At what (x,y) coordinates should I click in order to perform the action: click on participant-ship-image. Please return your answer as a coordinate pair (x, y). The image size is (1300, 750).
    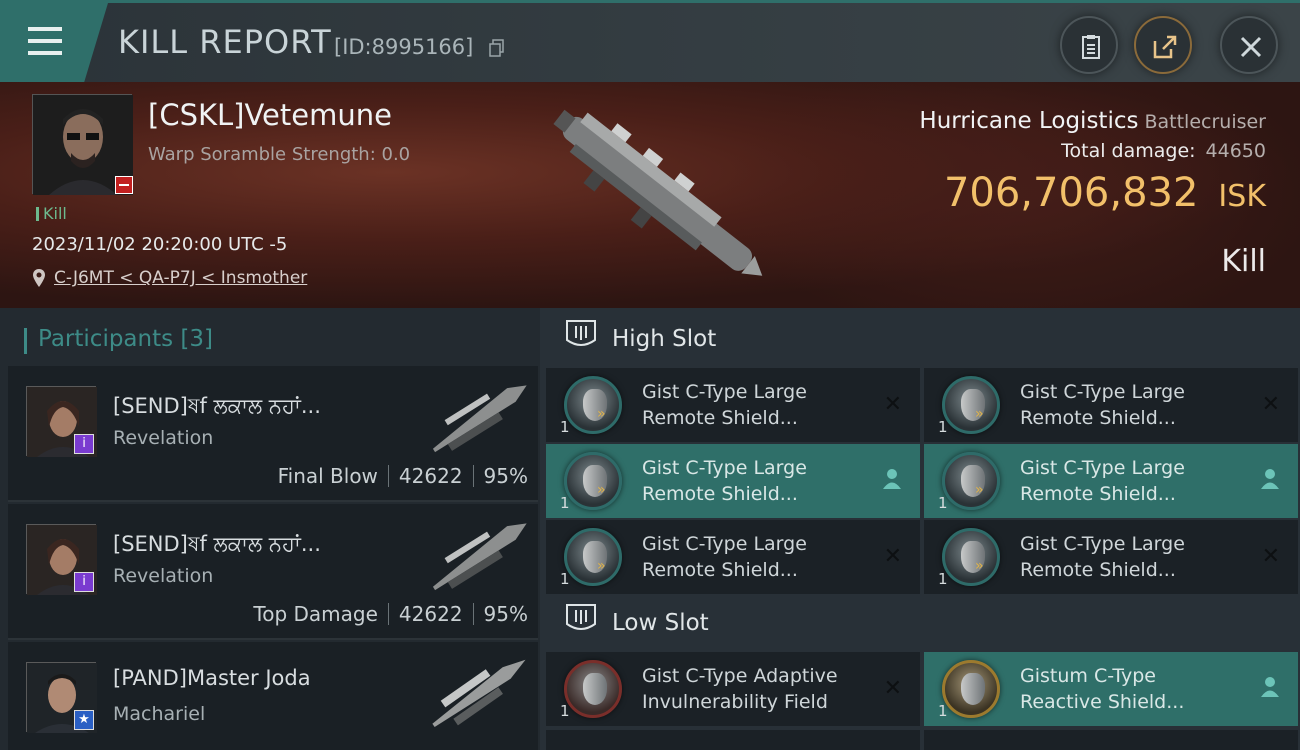
    Looking at the image, I should click on (479, 557).